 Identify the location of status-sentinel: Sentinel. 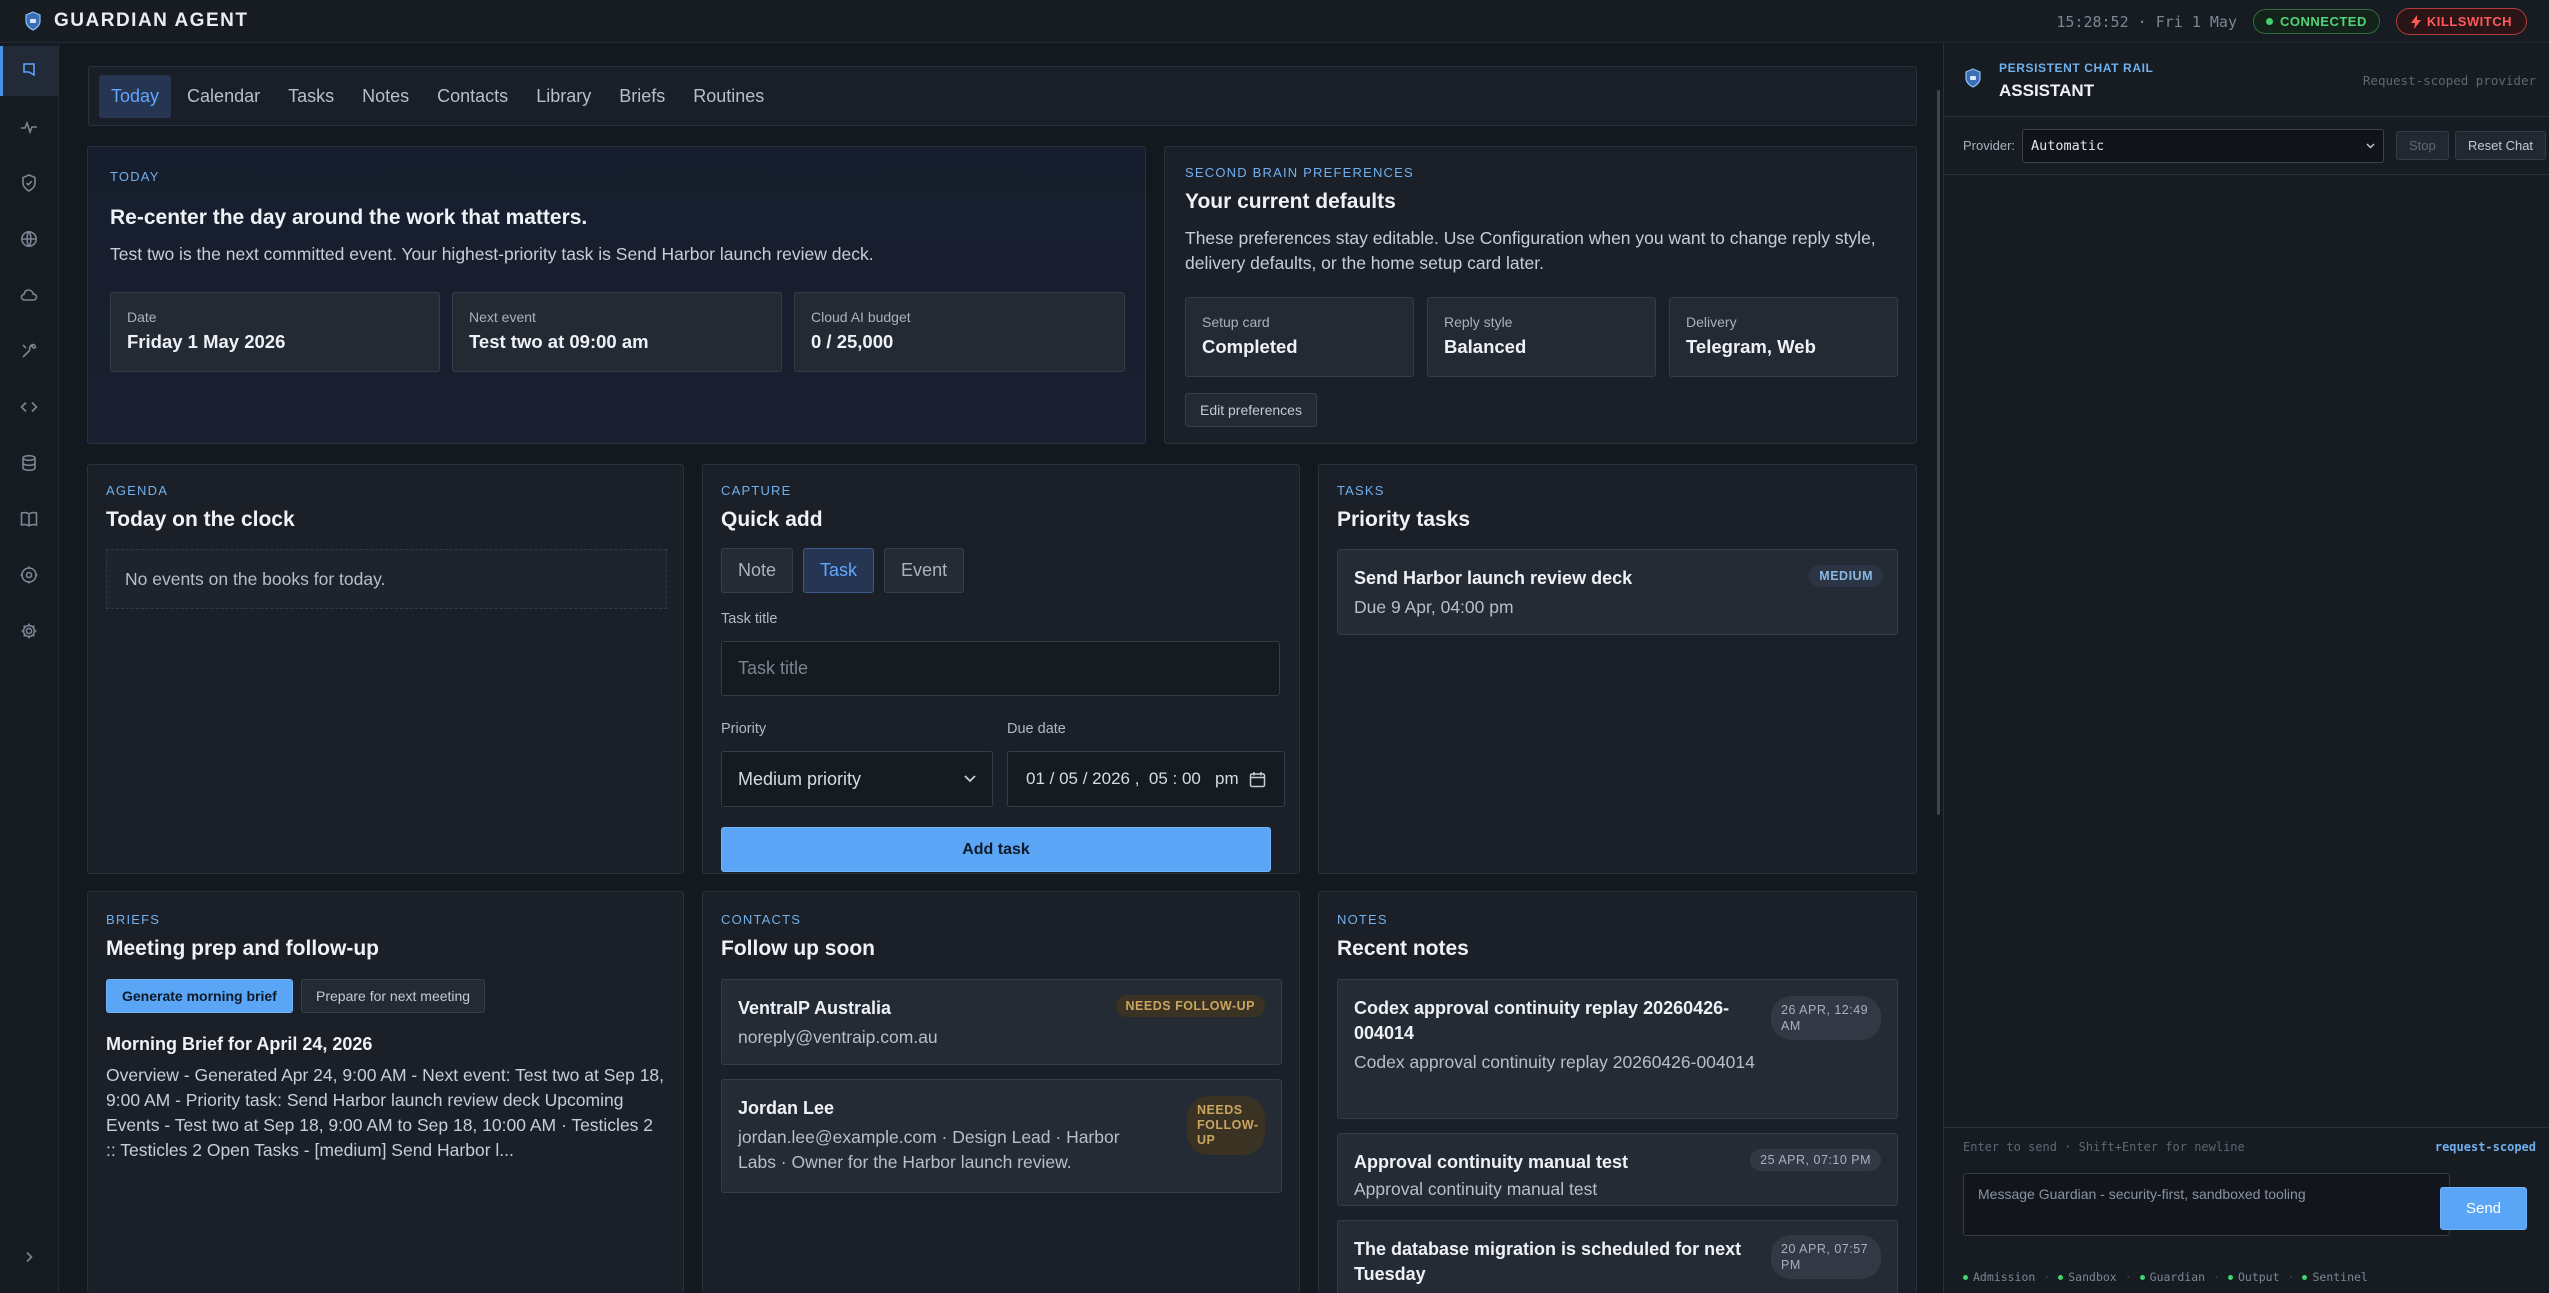
(2335, 1277).